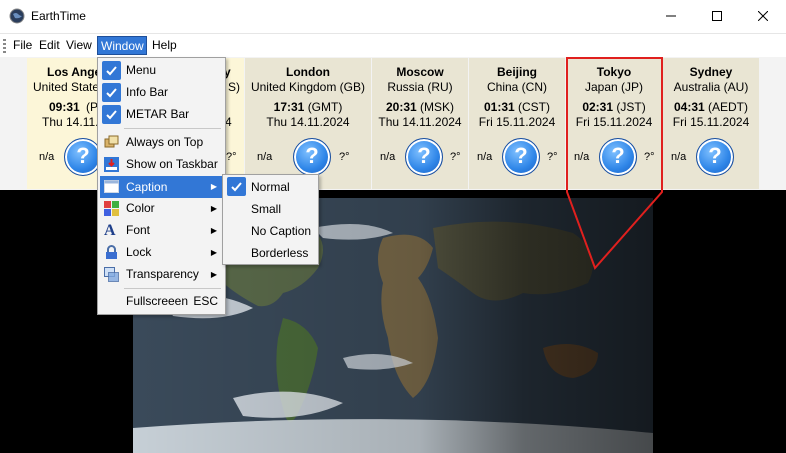 This screenshot has width=786, height=453. I want to click on menu-label: Caption, so click(147, 187).